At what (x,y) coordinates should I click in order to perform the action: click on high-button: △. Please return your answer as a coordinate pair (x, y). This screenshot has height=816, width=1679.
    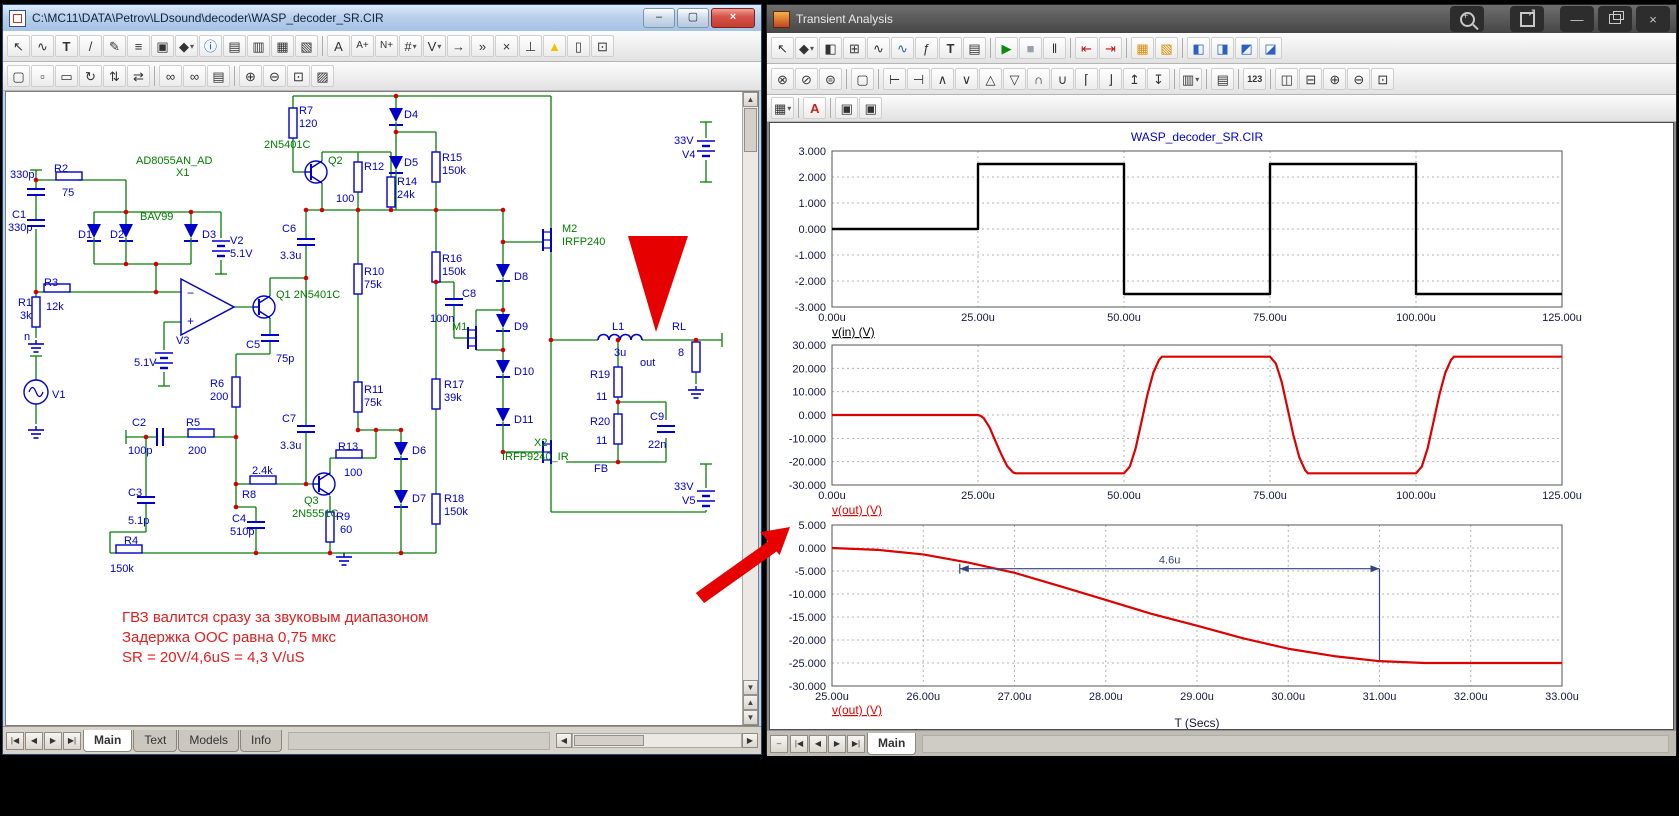
    Looking at the image, I should click on (990, 79).